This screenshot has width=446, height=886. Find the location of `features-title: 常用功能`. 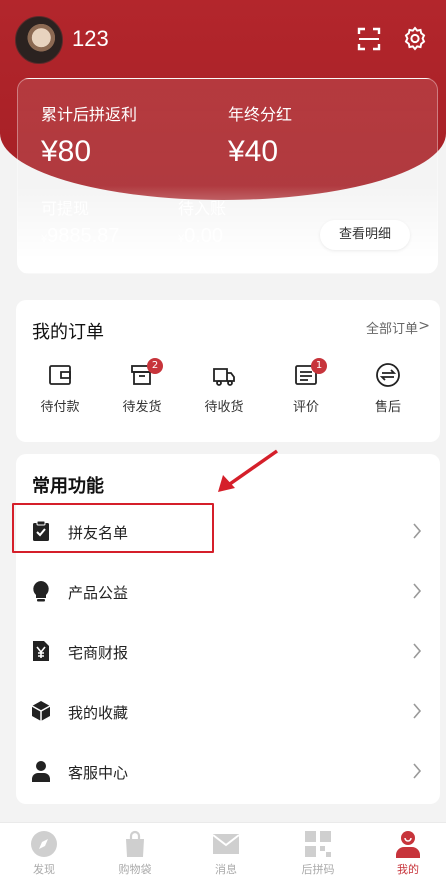

features-title: 常用功能 is located at coordinates (68, 486).